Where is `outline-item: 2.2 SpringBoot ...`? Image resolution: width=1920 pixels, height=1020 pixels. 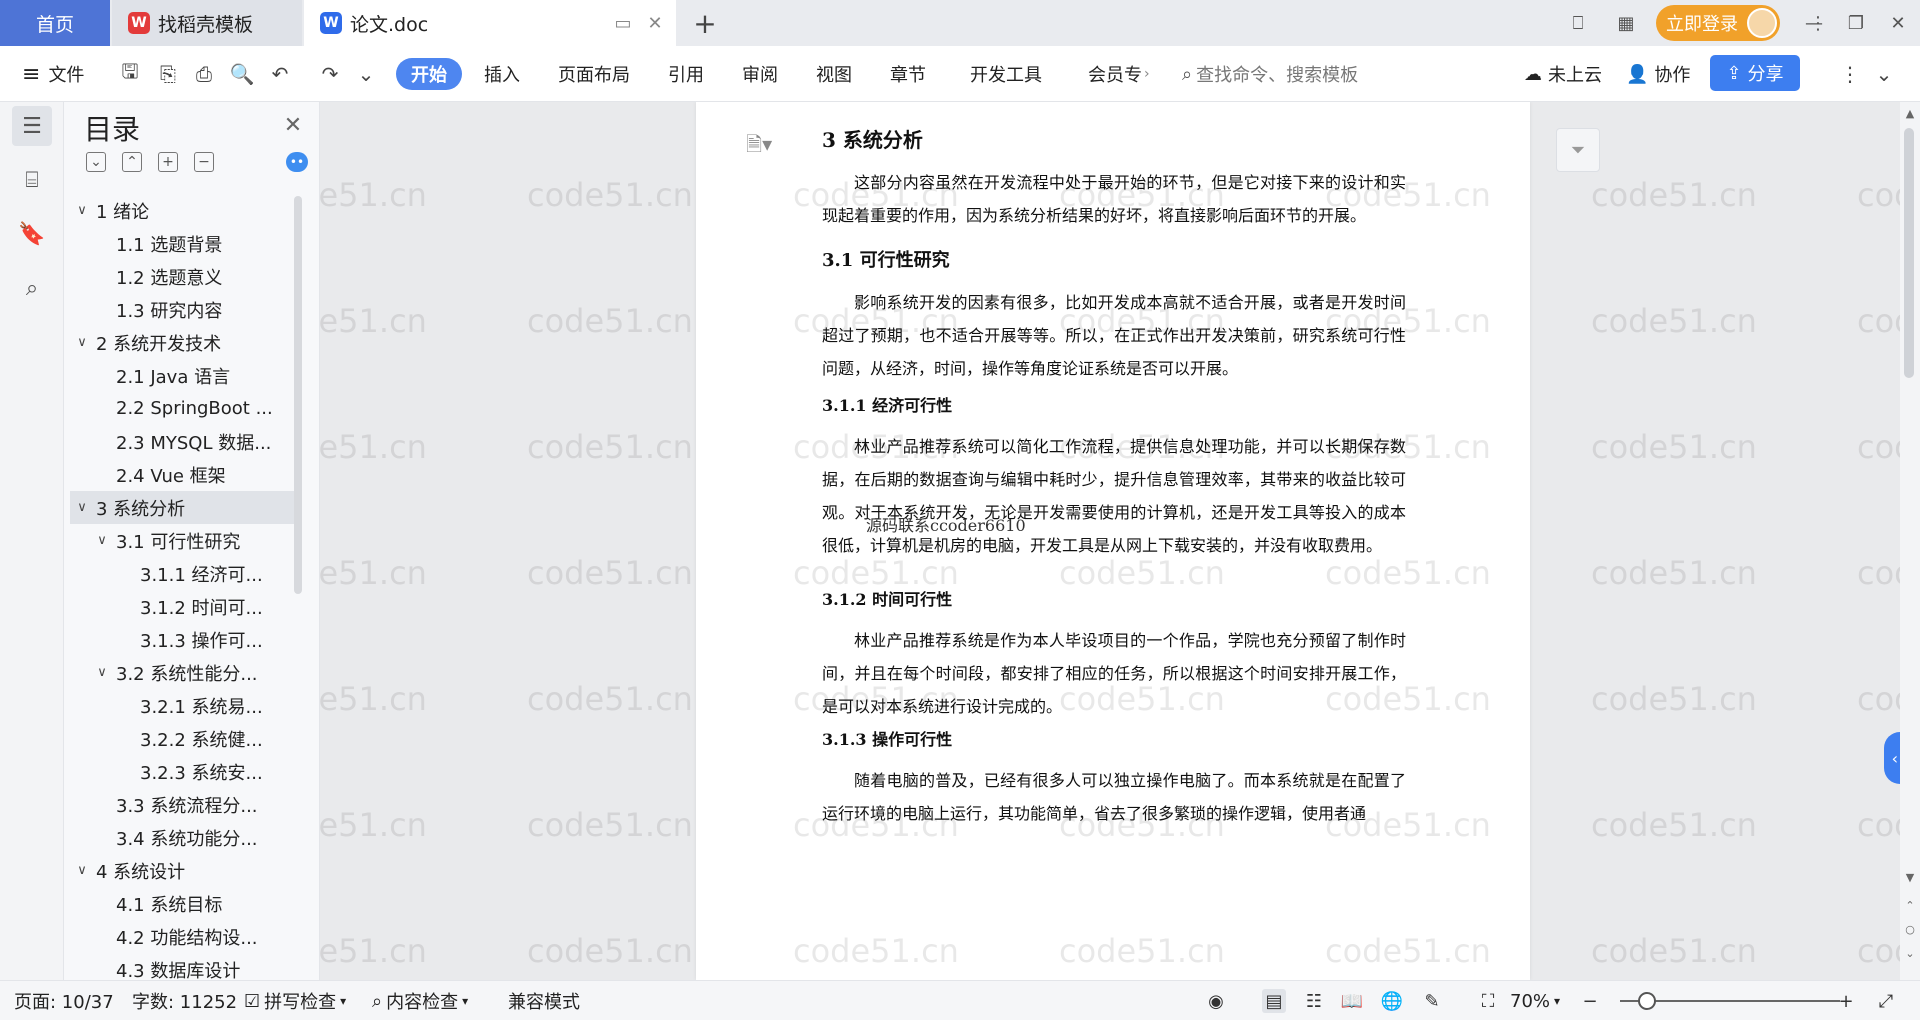
outline-item: 2.2 SpringBoot ... is located at coordinates (185, 408).